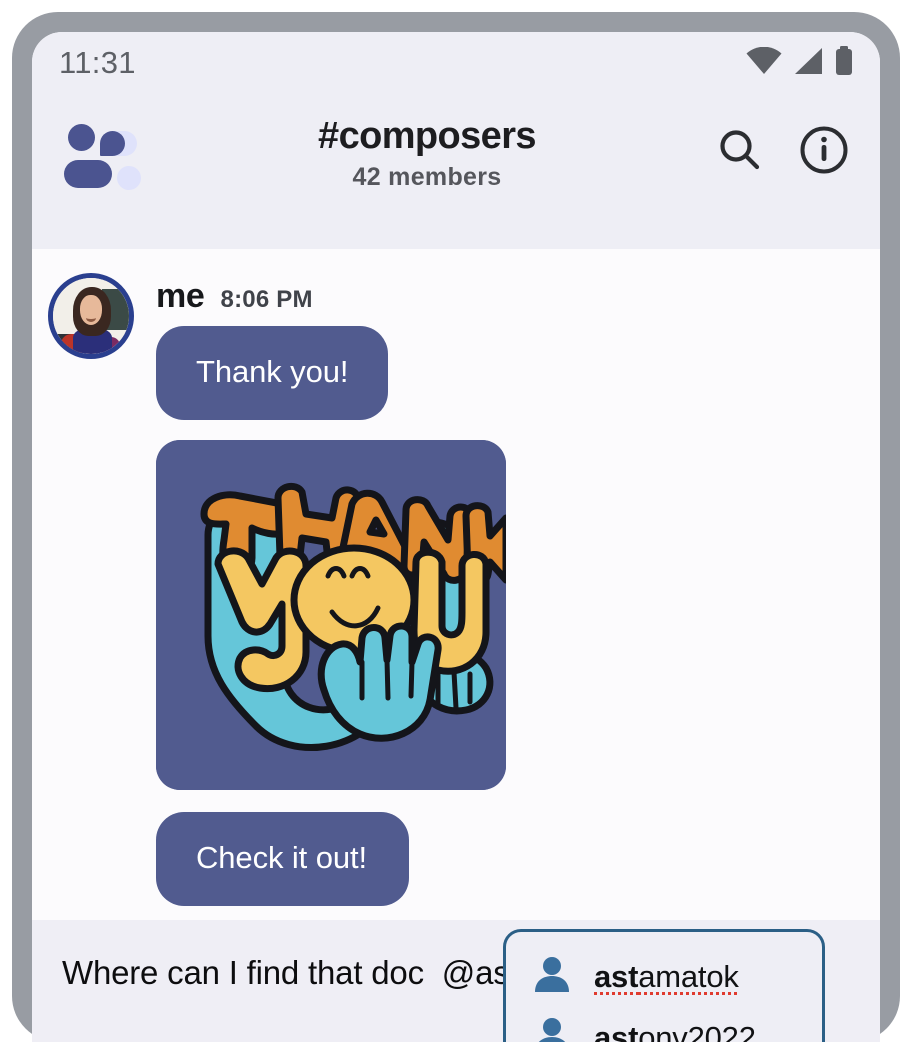  What do you see at coordinates (282, 859) in the screenshot?
I see `message-bubble-text: Check it out!` at bounding box center [282, 859].